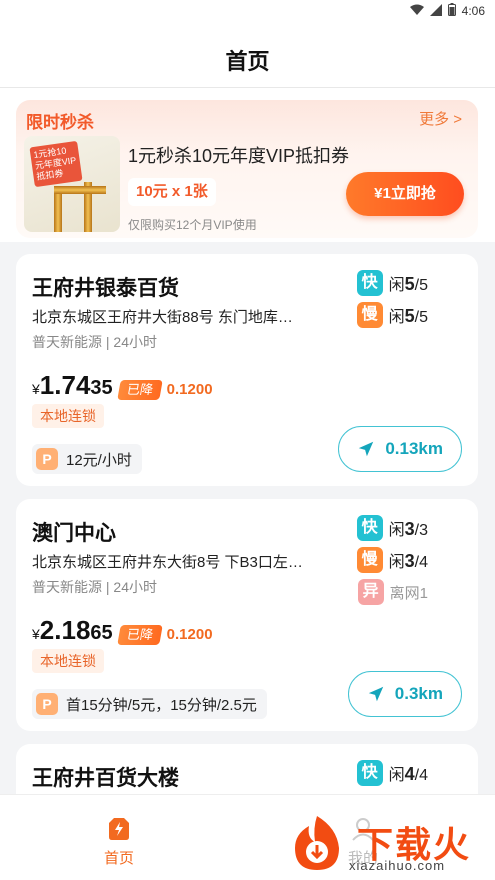 The height and width of the screenshot is (880, 495). What do you see at coordinates (149, 704) in the screenshot?
I see `parking-fee: P 首15分钟/5元，15分钟/2.5元` at bounding box center [149, 704].